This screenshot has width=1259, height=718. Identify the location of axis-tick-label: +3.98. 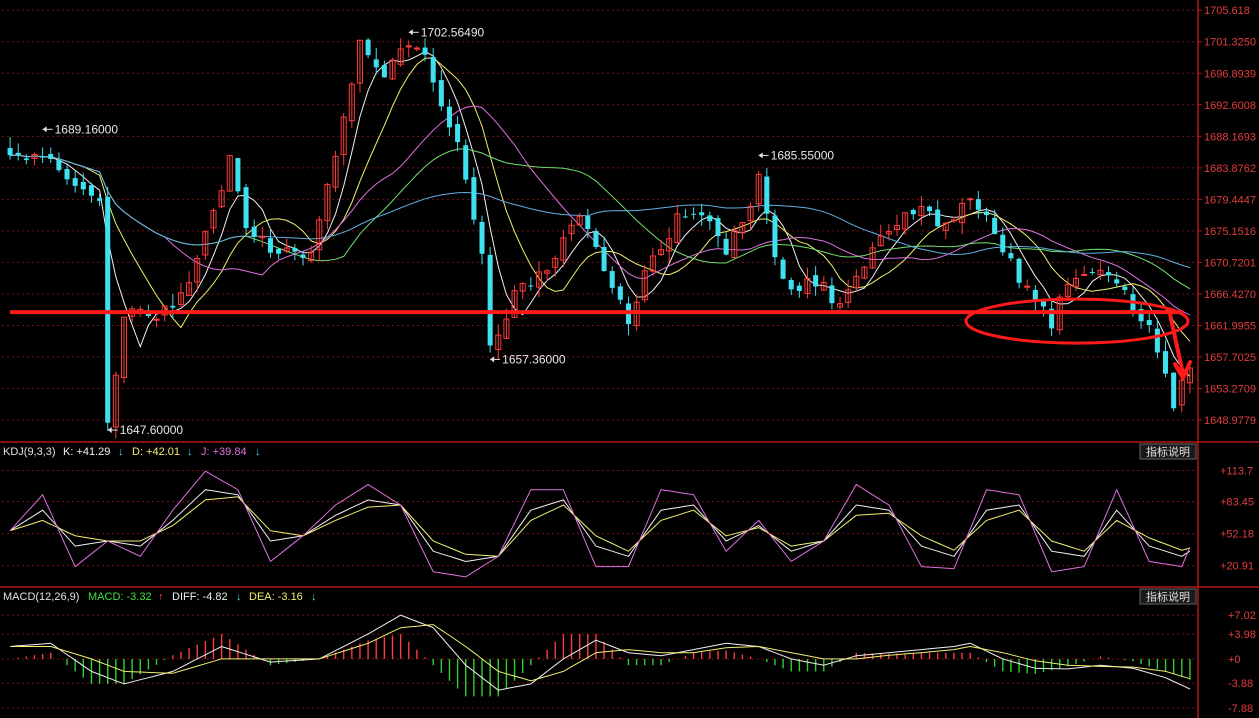
(1242, 635).